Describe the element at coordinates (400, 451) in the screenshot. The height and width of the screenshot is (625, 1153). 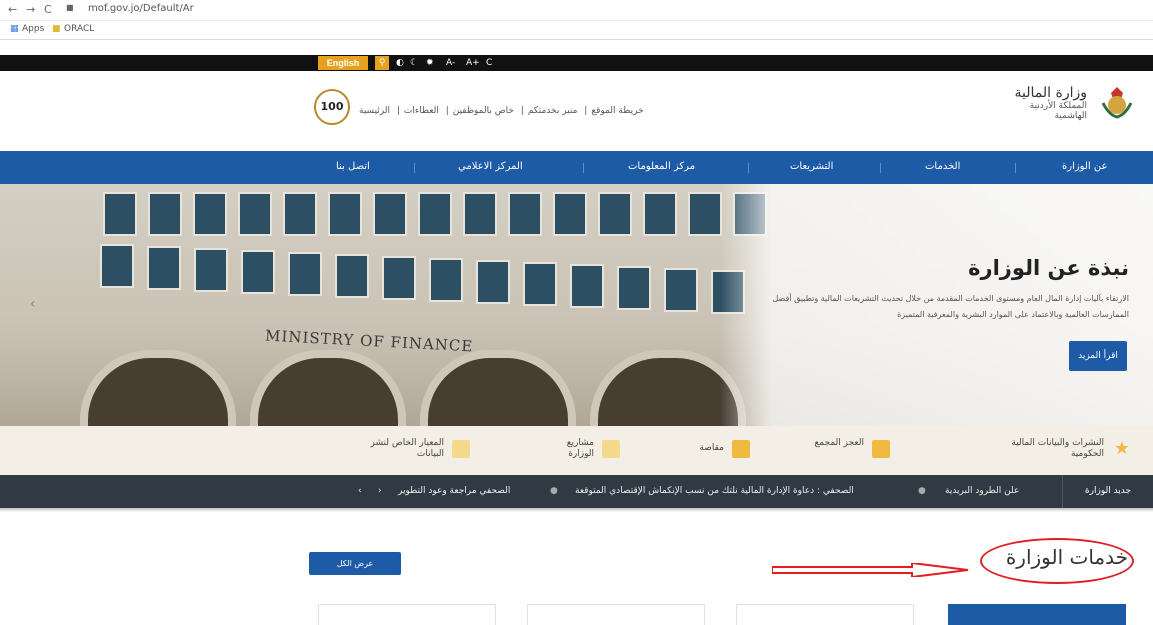
I see `quicklink-data-standard: المعيار الخاص لنشر البيانات` at that location.